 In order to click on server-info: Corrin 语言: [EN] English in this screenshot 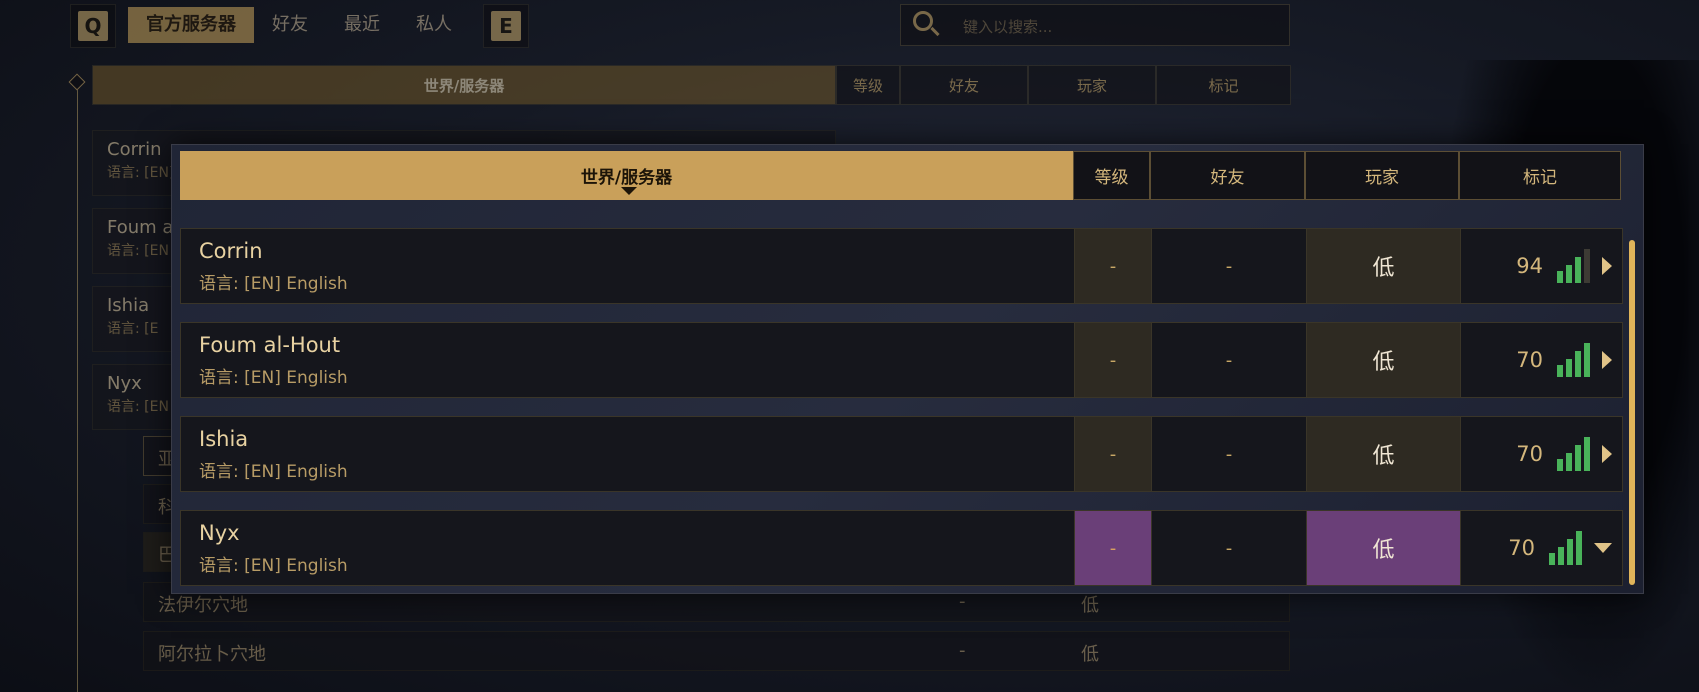, I will do `click(627, 266)`.